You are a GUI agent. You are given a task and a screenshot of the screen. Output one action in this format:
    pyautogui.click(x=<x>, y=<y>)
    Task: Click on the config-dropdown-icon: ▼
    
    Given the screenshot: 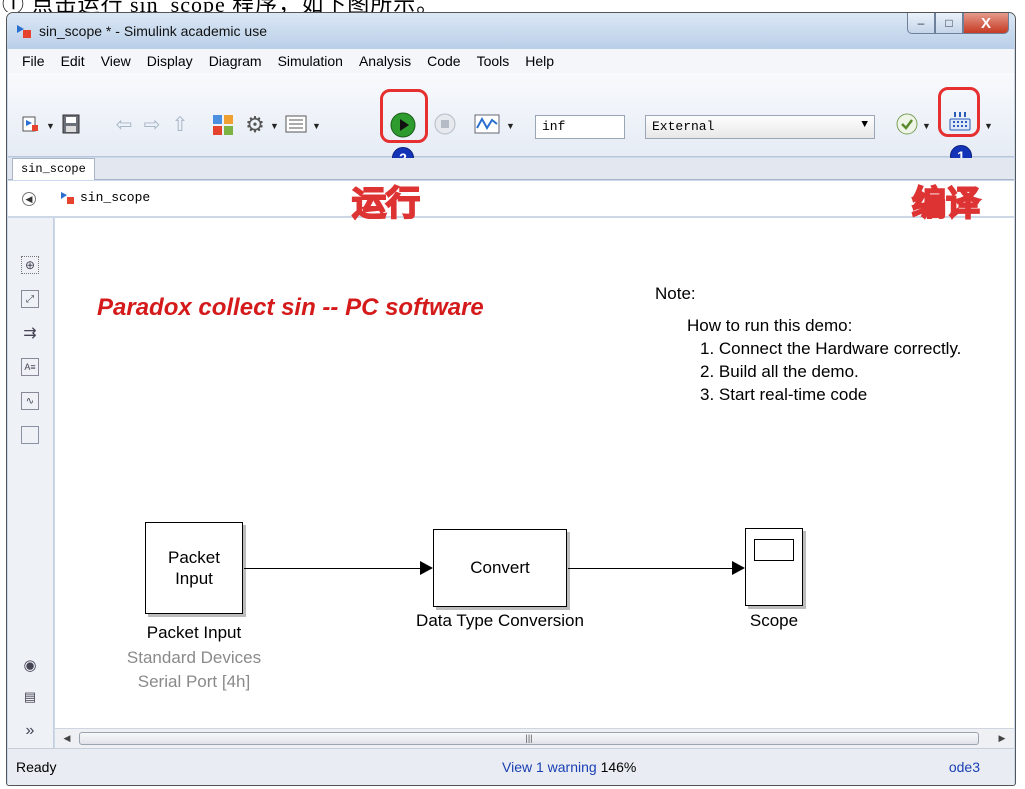 What is the action you would take?
    pyautogui.click(x=274, y=126)
    